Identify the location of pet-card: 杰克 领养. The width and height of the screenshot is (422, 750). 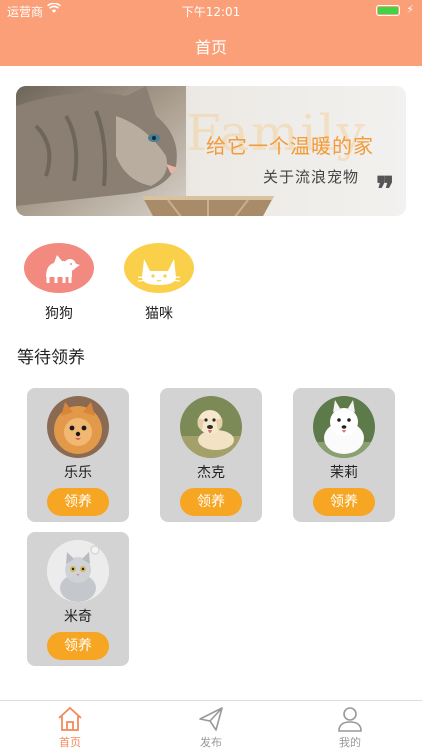
(211, 455).